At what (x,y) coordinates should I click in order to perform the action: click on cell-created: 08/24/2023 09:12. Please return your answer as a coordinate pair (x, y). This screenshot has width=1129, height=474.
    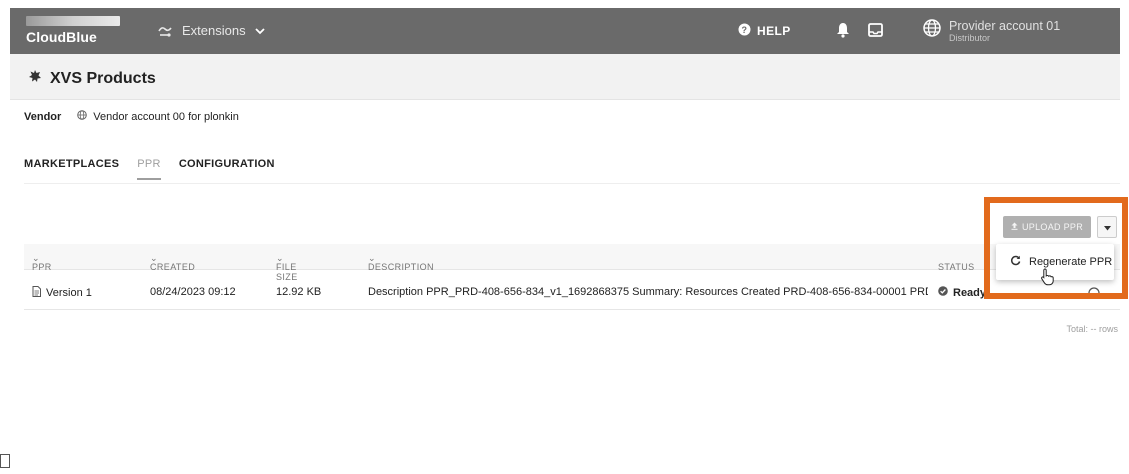
    Looking at the image, I should click on (193, 292).